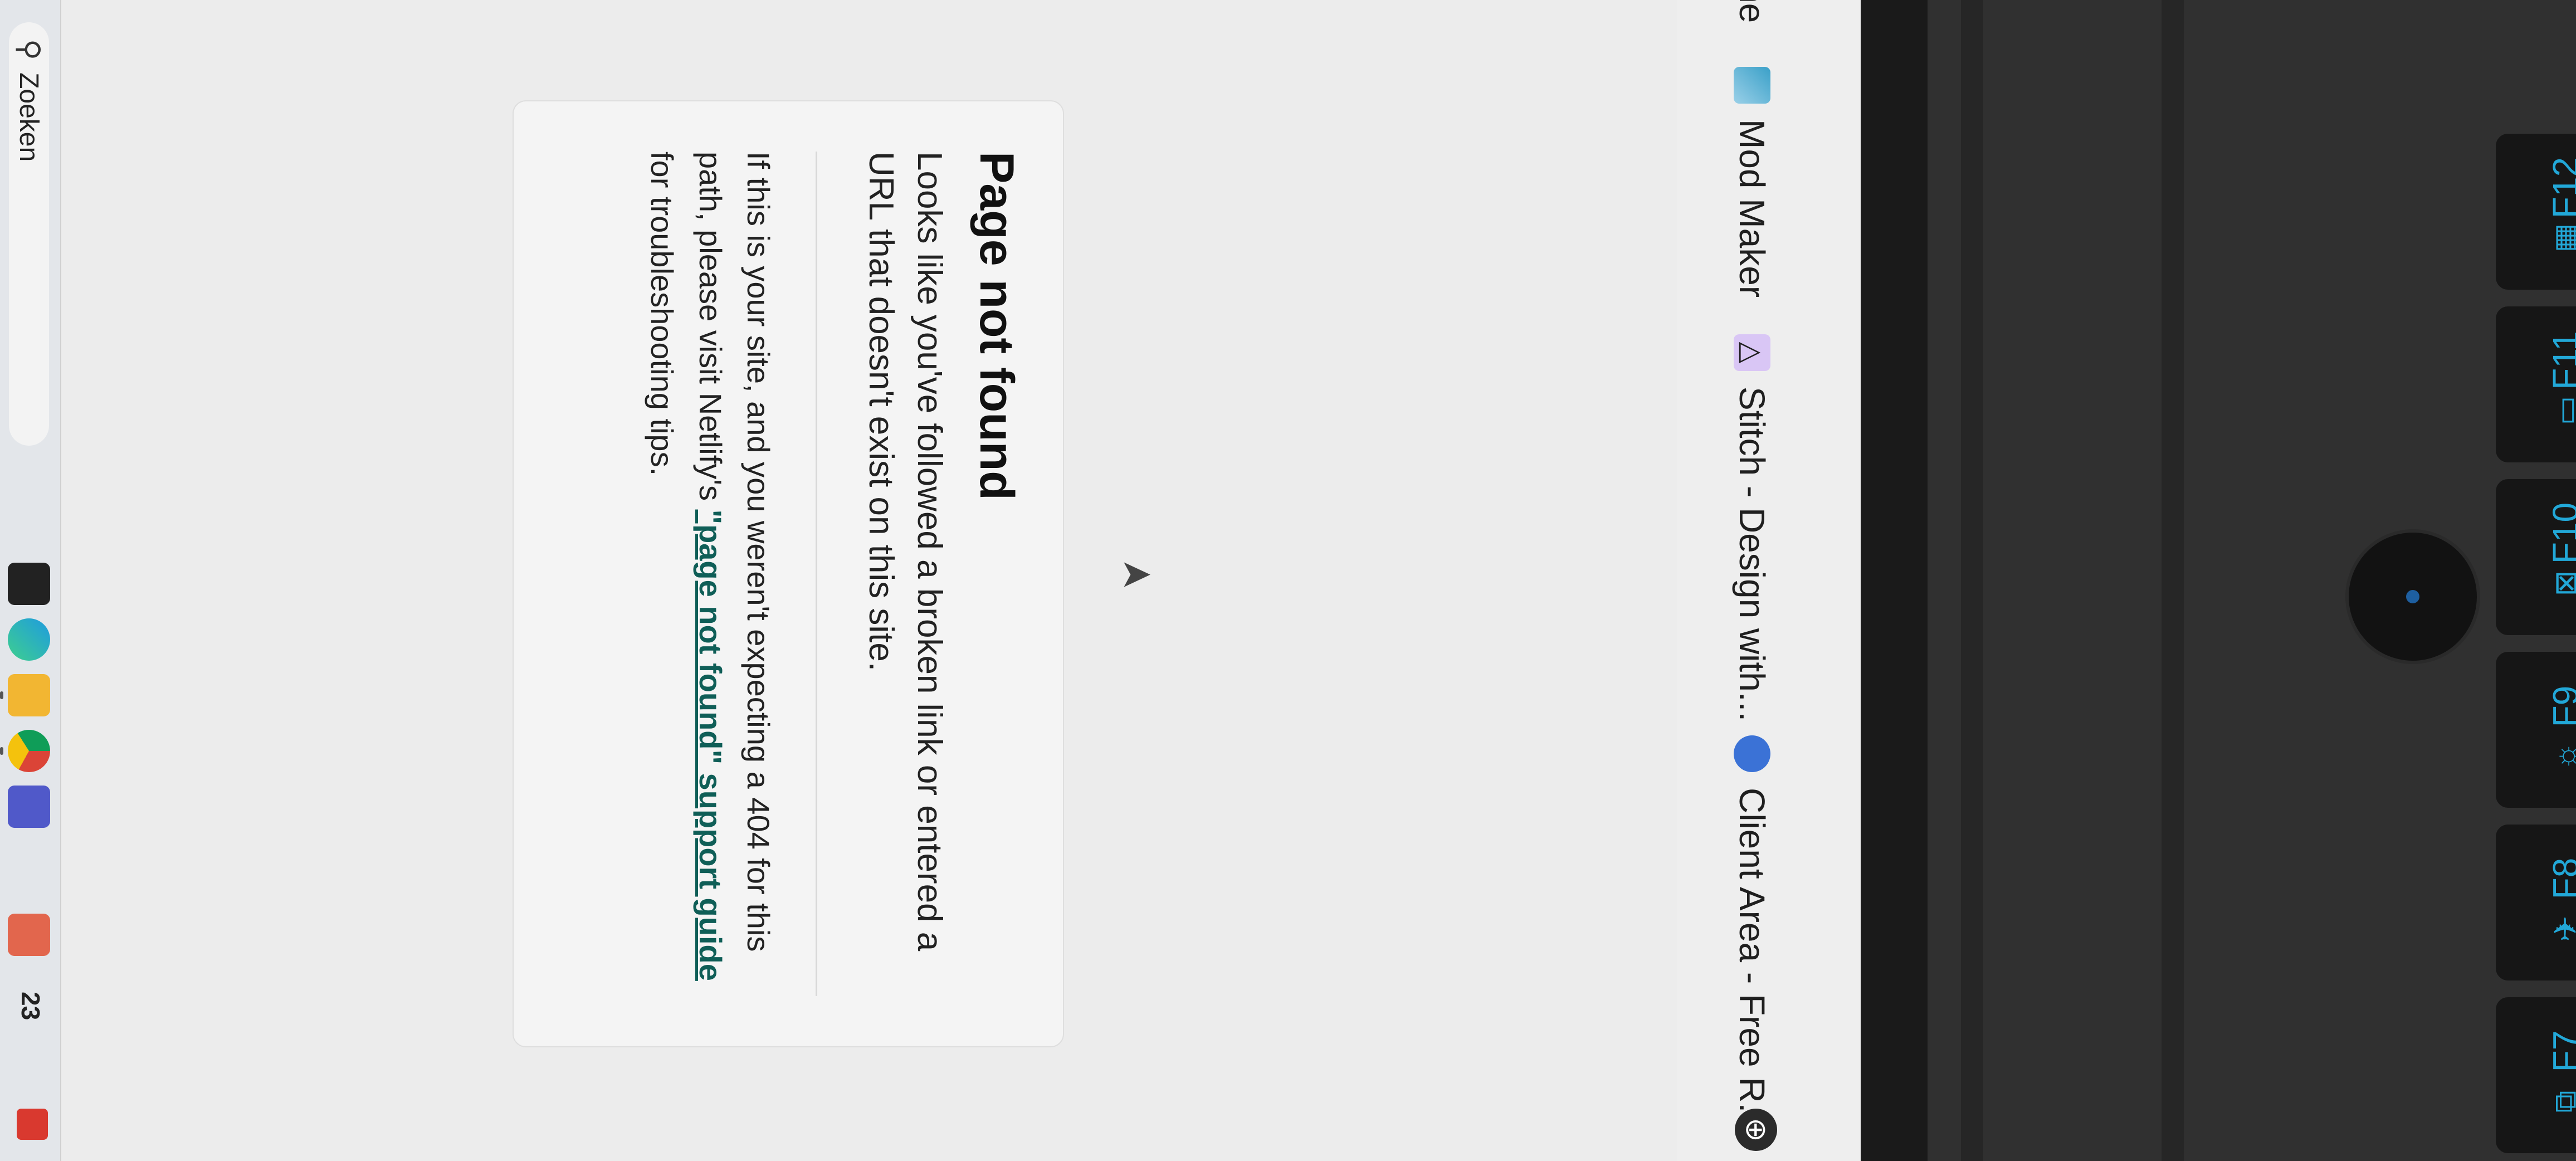 The width and height of the screenshot is (2576, 1161). Describe the element at coordinates (2560, 188) in the screenshot. I see `key-label: F12` at that location.